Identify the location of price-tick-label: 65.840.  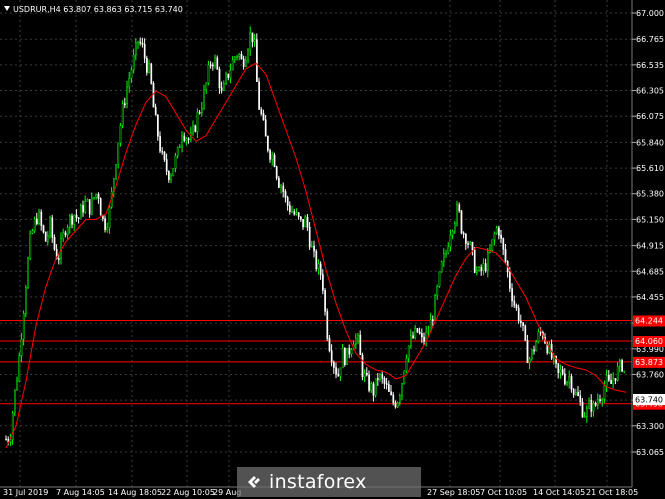
(650, 142).